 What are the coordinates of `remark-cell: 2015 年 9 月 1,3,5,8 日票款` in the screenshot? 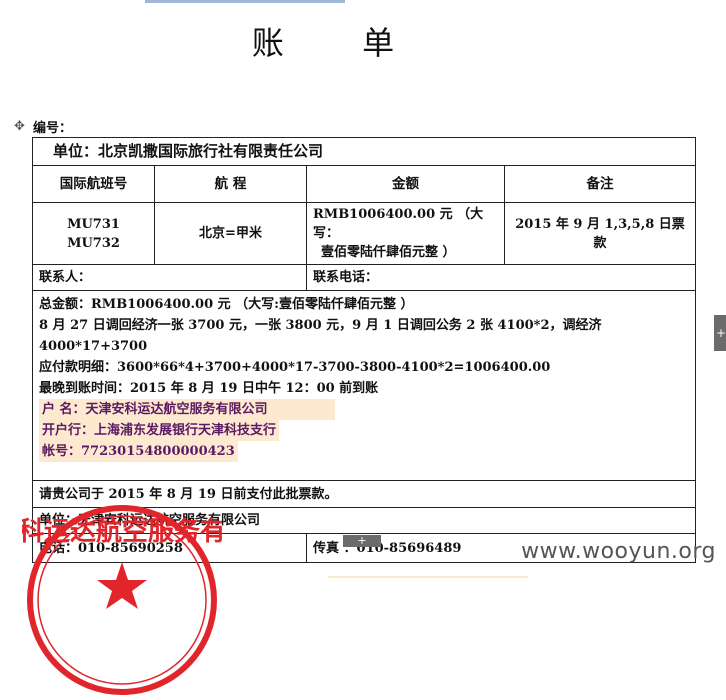 It's located at (600, 233).